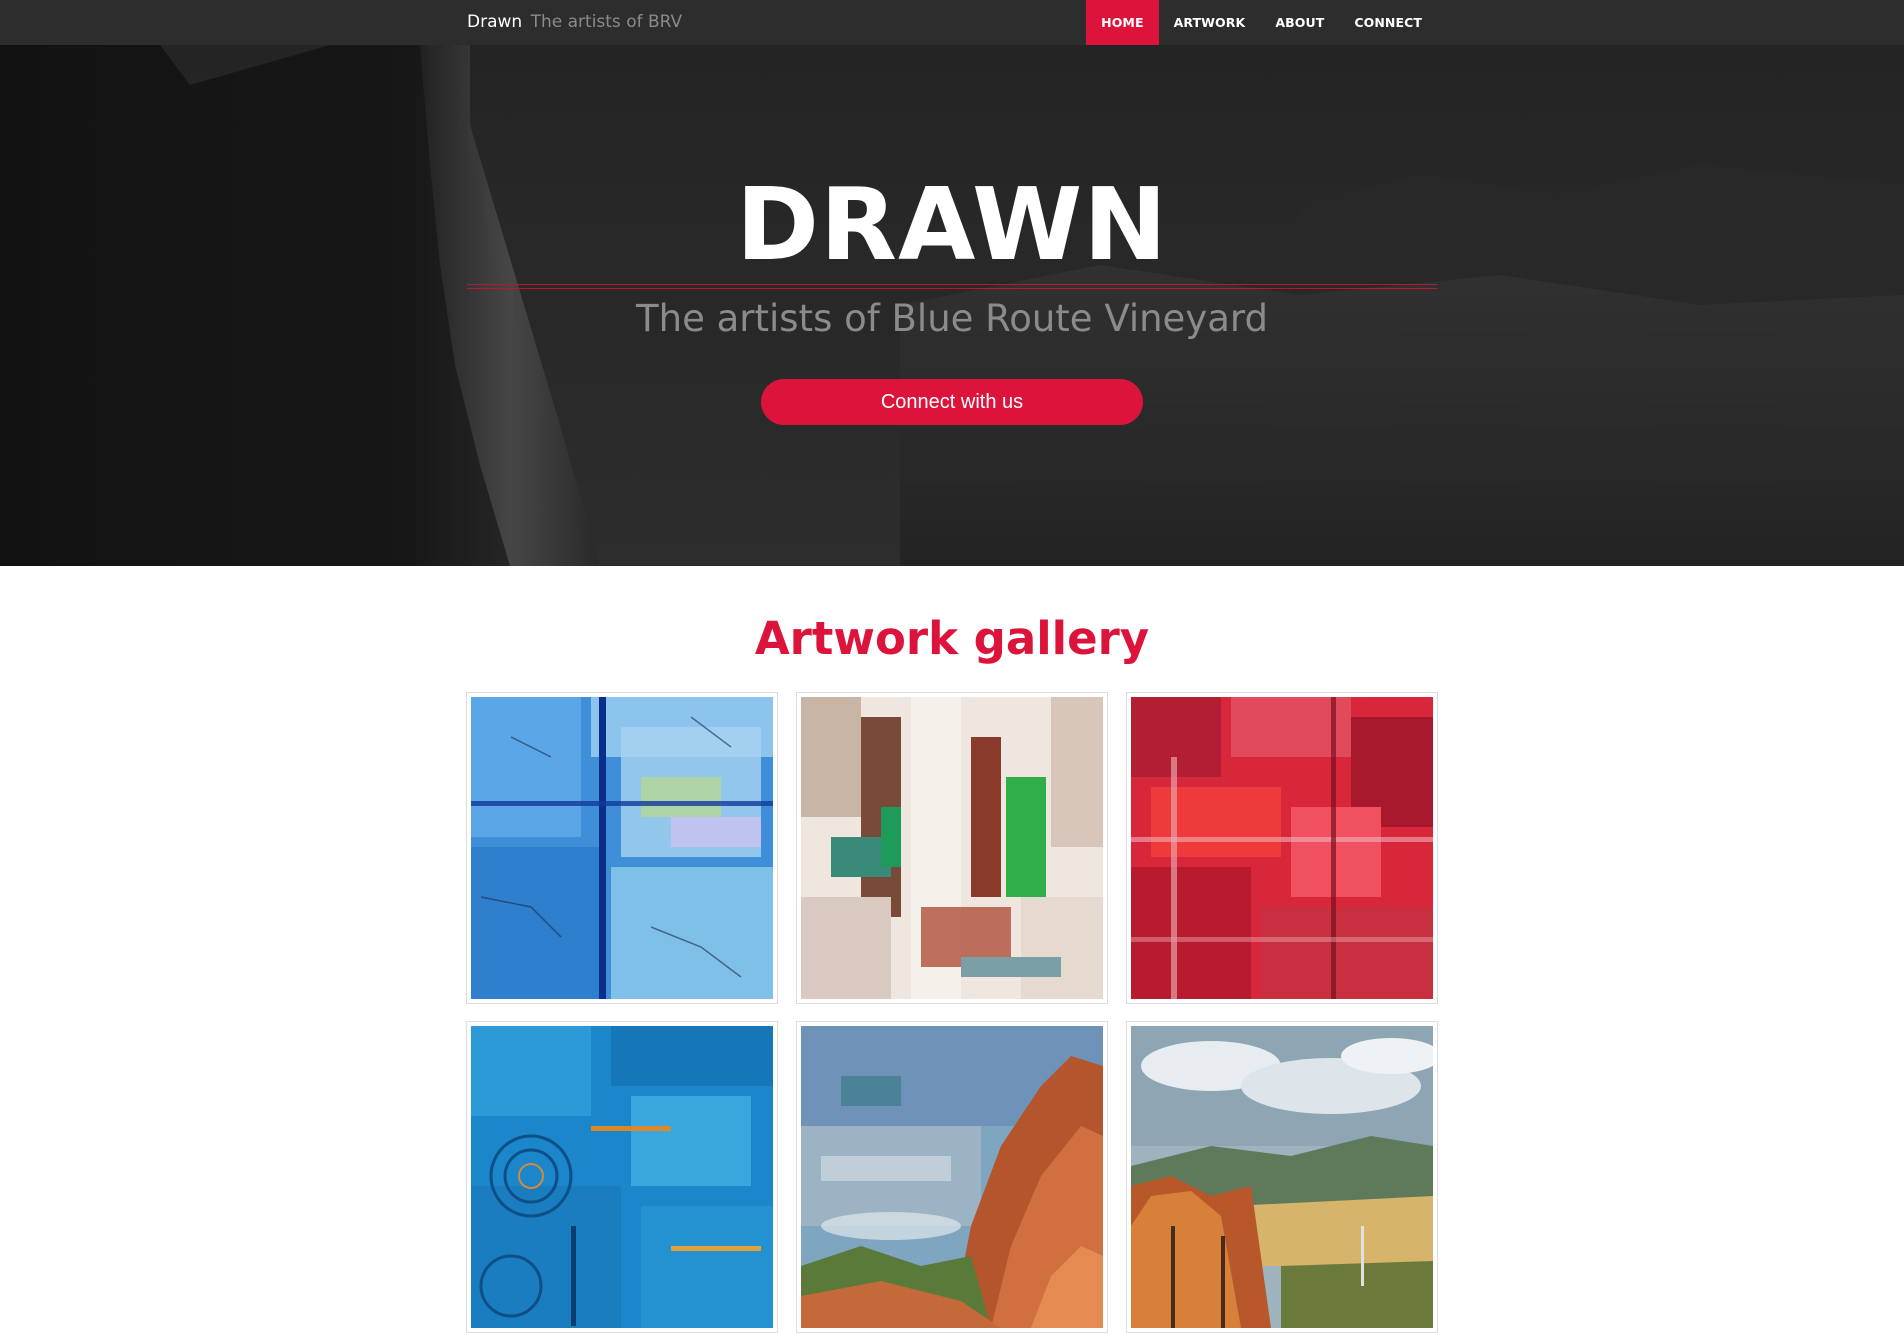 This screenshot has width=1904, height=1333. What do you see at coordinates (1388, 22) in the screenshot?
I see `nav-connect: CONNECT` at bounding box center [1388, 22].